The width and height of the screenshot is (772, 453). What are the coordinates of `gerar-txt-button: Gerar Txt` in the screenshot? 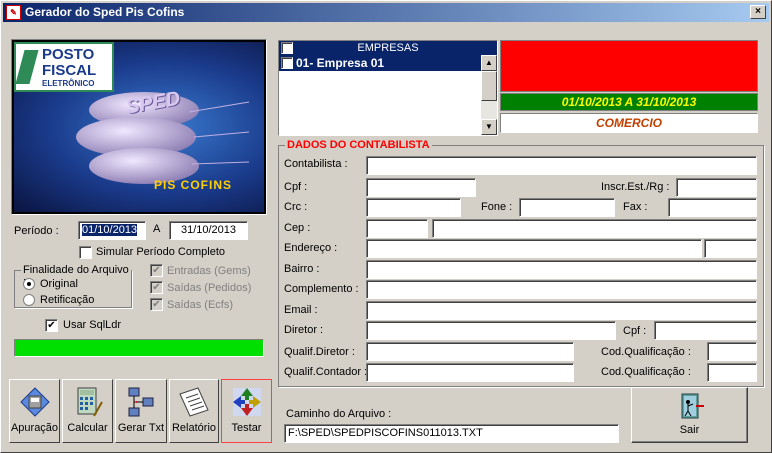 It's located at (141, 411).